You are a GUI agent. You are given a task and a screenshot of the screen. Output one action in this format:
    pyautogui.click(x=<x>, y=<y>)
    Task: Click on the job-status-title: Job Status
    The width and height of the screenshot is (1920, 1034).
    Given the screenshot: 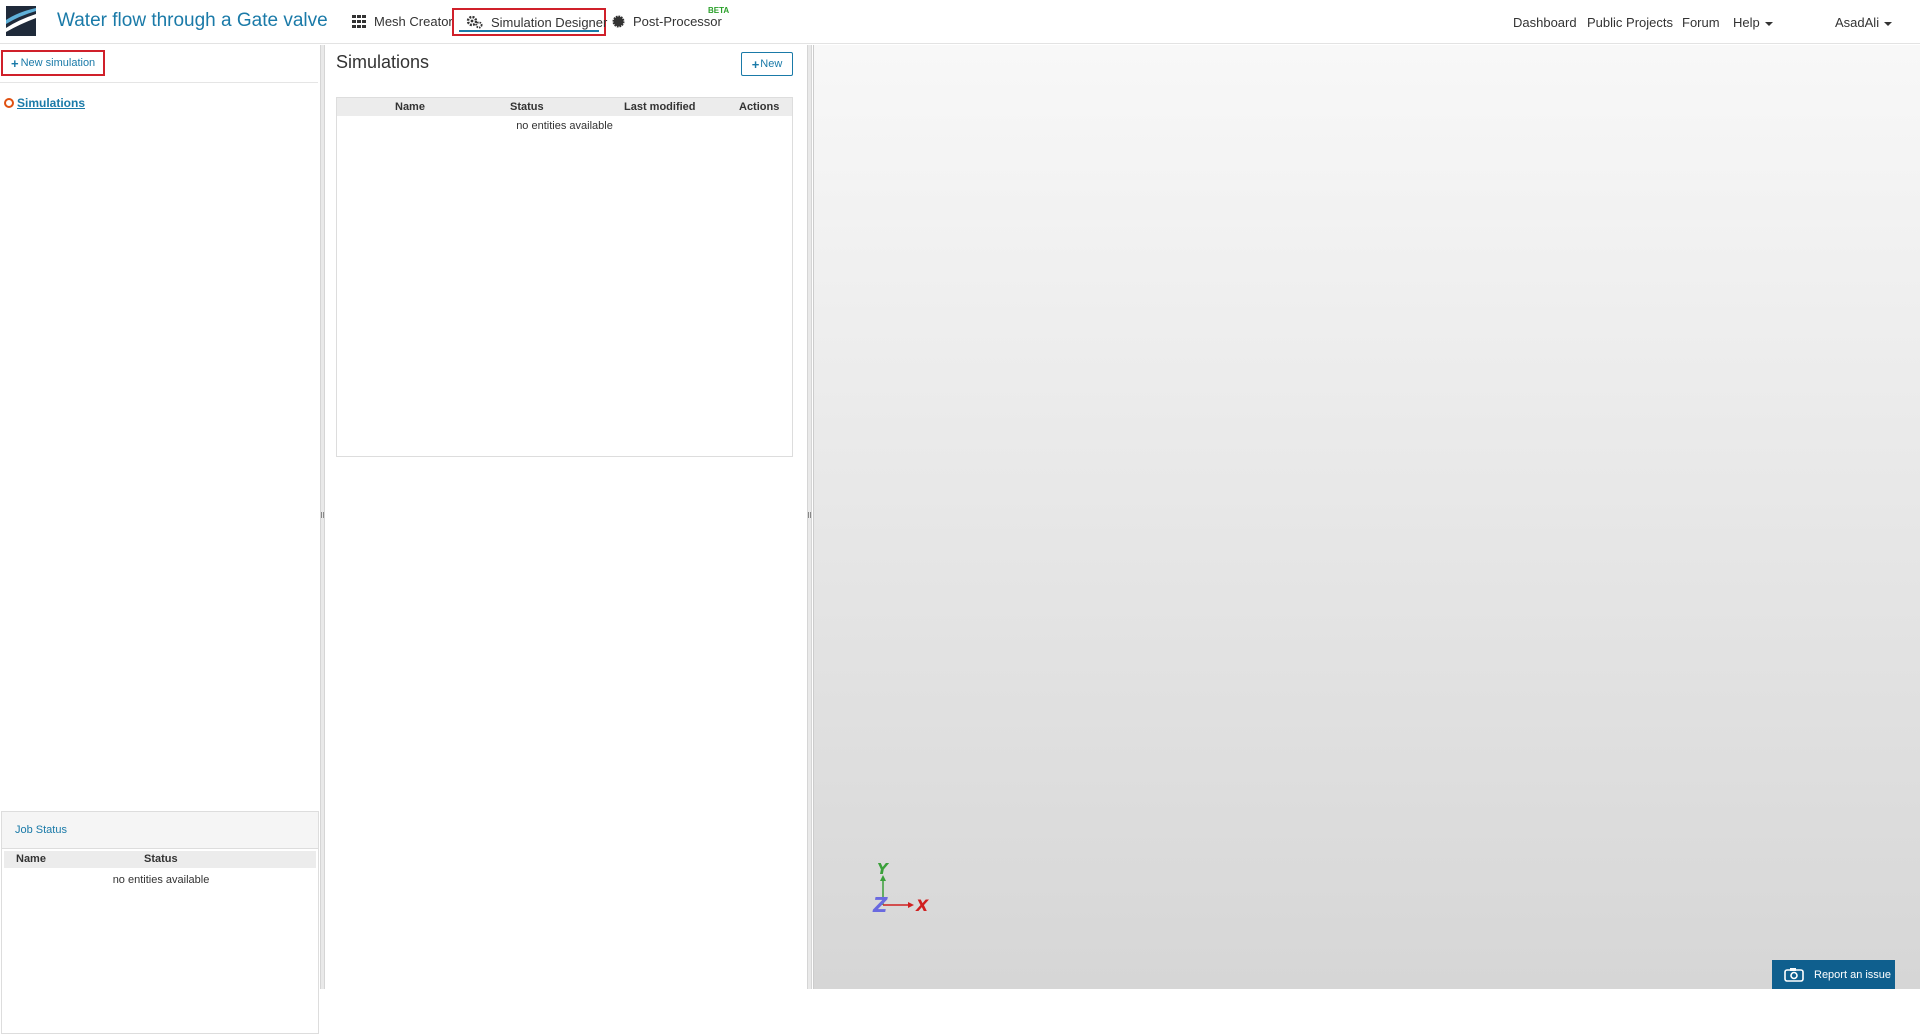 What is the action you would take?
    pyautogui.click(x=160, y=830)
    